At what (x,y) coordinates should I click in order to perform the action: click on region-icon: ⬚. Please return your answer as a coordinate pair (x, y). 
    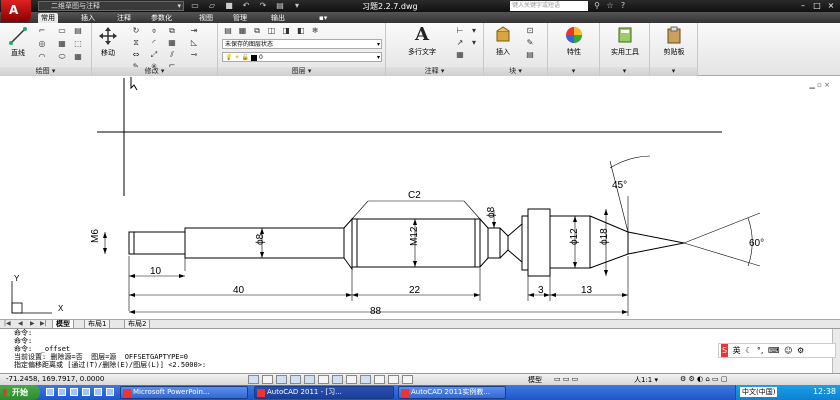
    Looking at the image, I should click on (78, 44).